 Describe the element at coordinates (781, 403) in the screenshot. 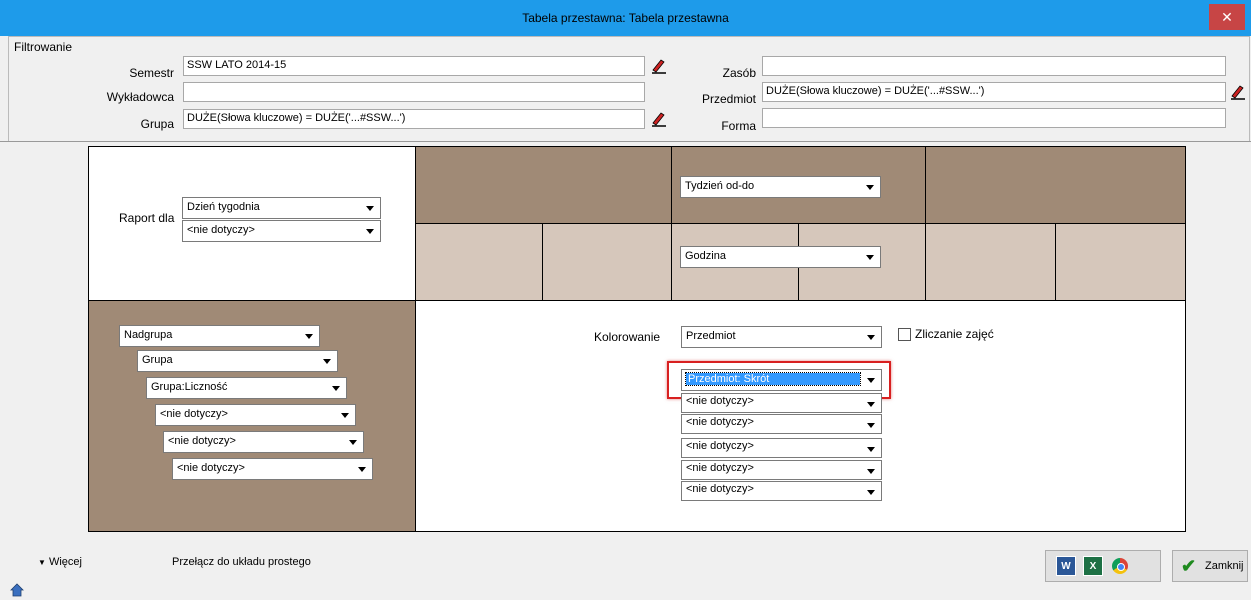

I see `value-combo-2: <nie dotyczy>` at that location.